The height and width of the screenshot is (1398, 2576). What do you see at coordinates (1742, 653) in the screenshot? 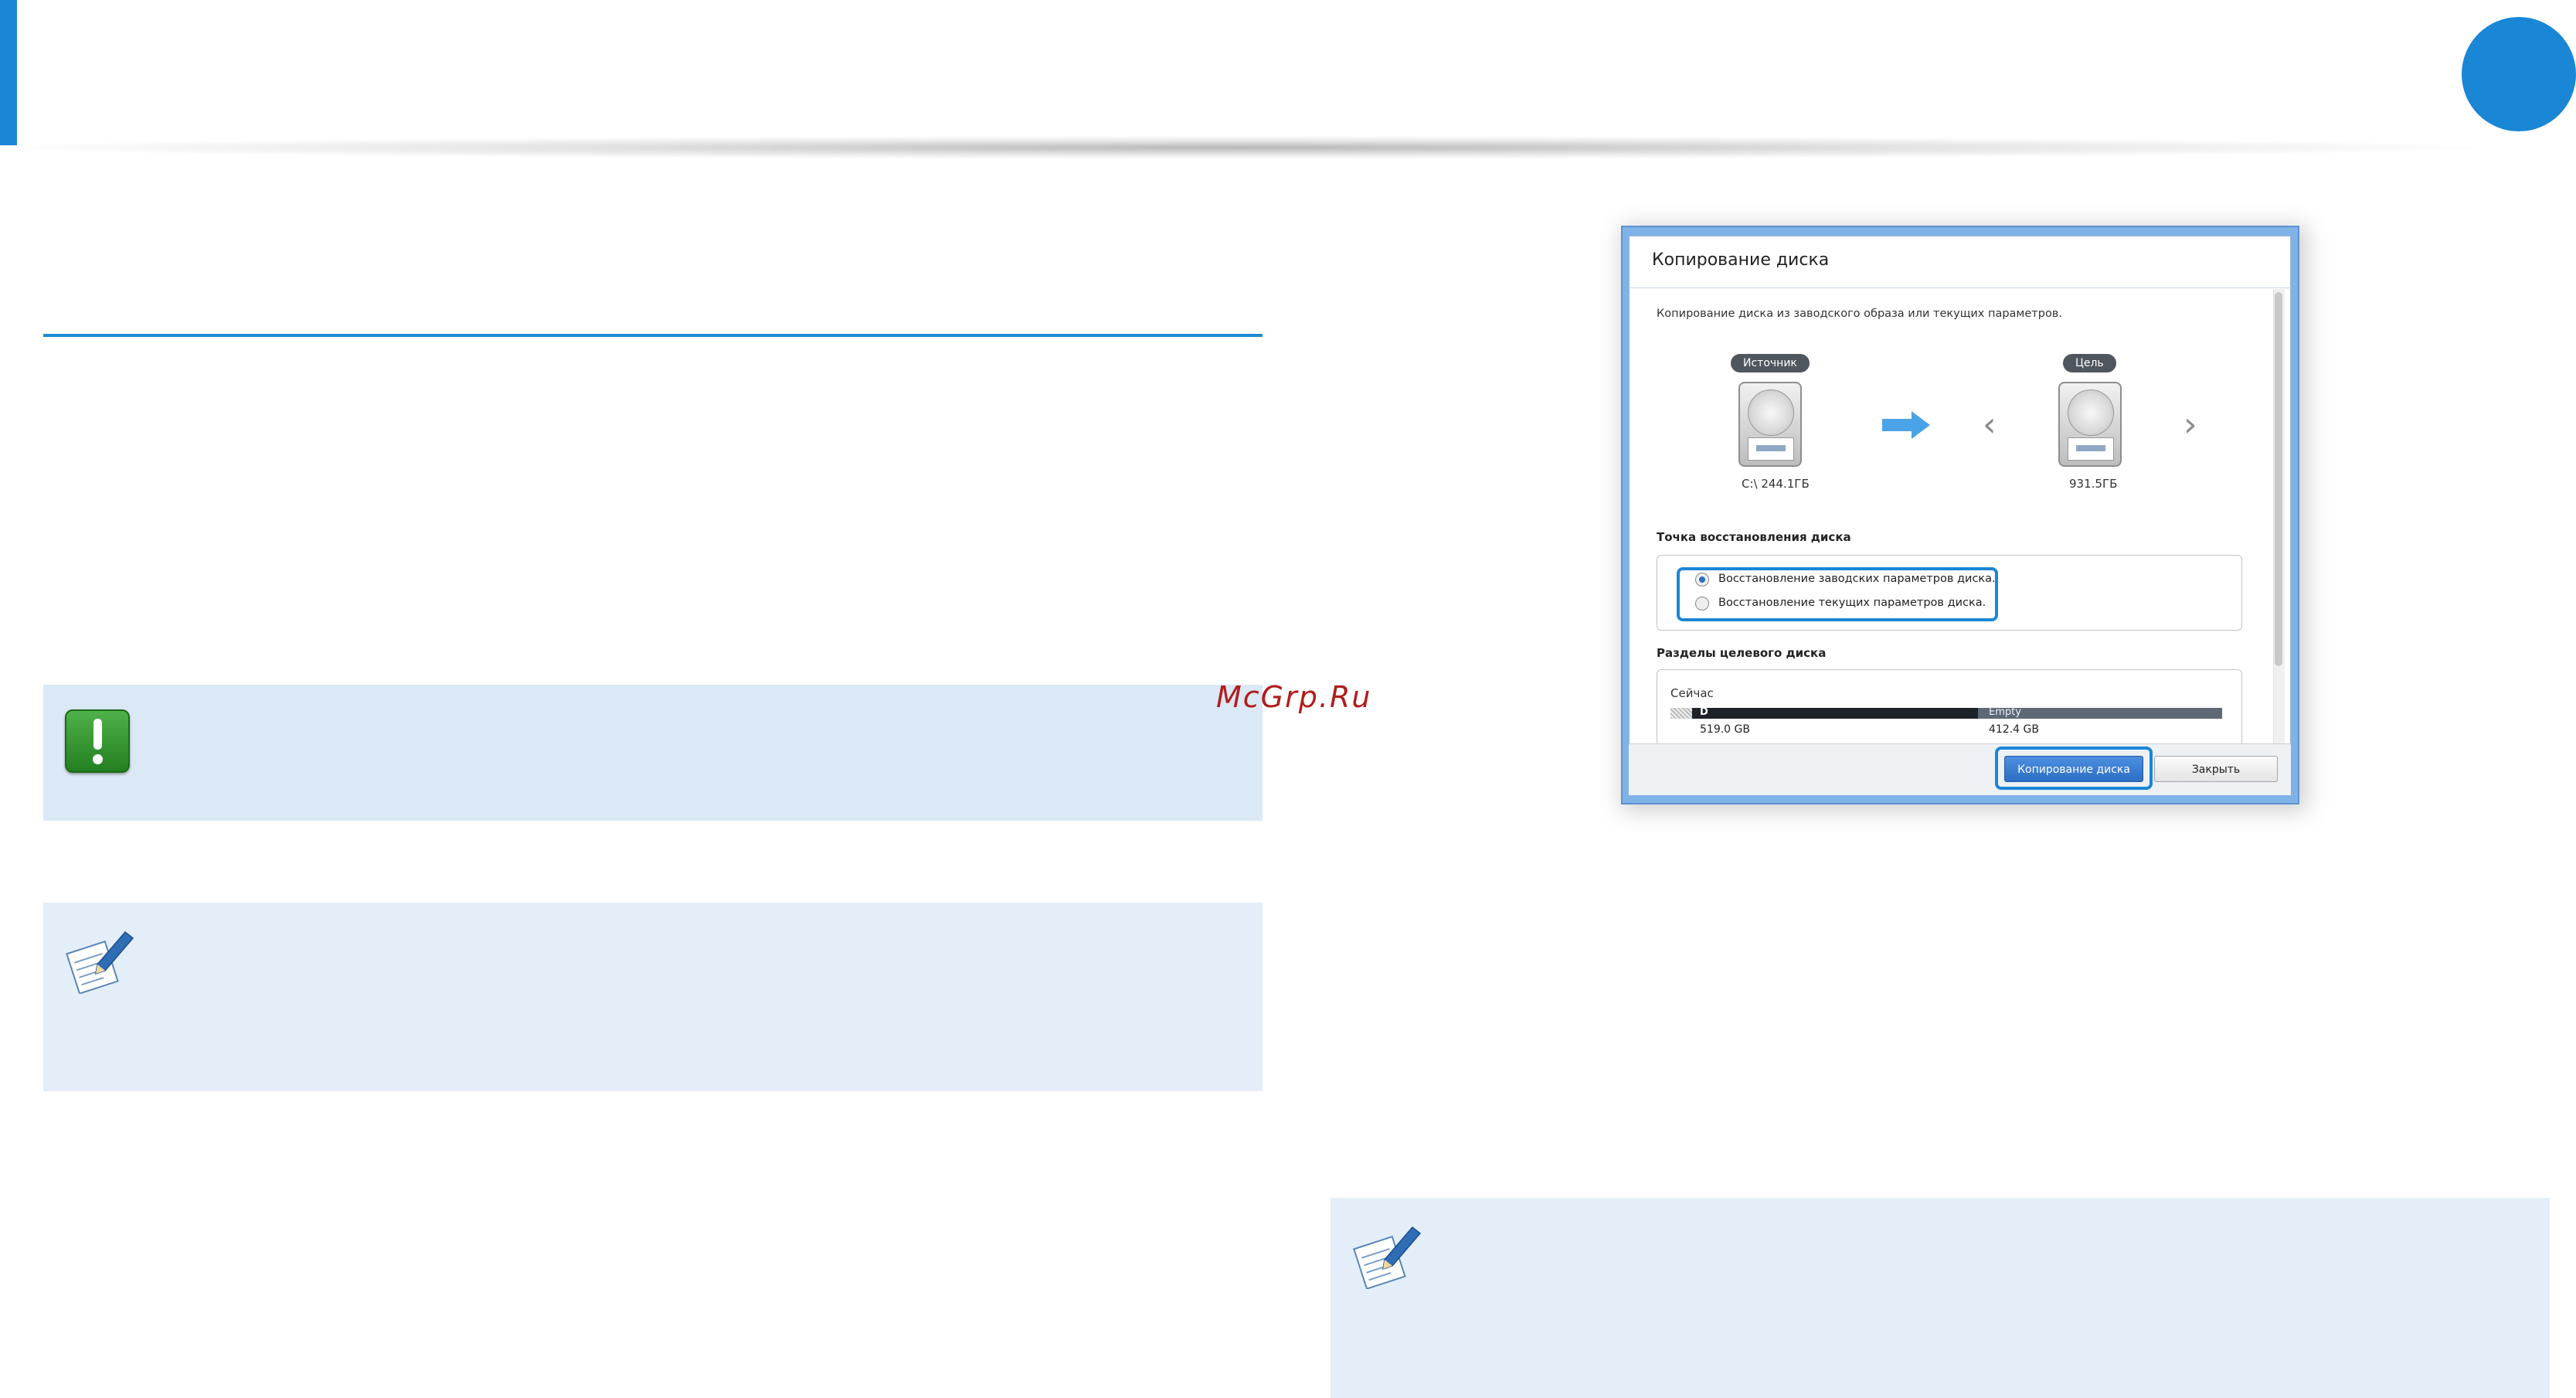
I see `target-partitions-title: Разделы целевого диска` at bounding box center [1742, 653].